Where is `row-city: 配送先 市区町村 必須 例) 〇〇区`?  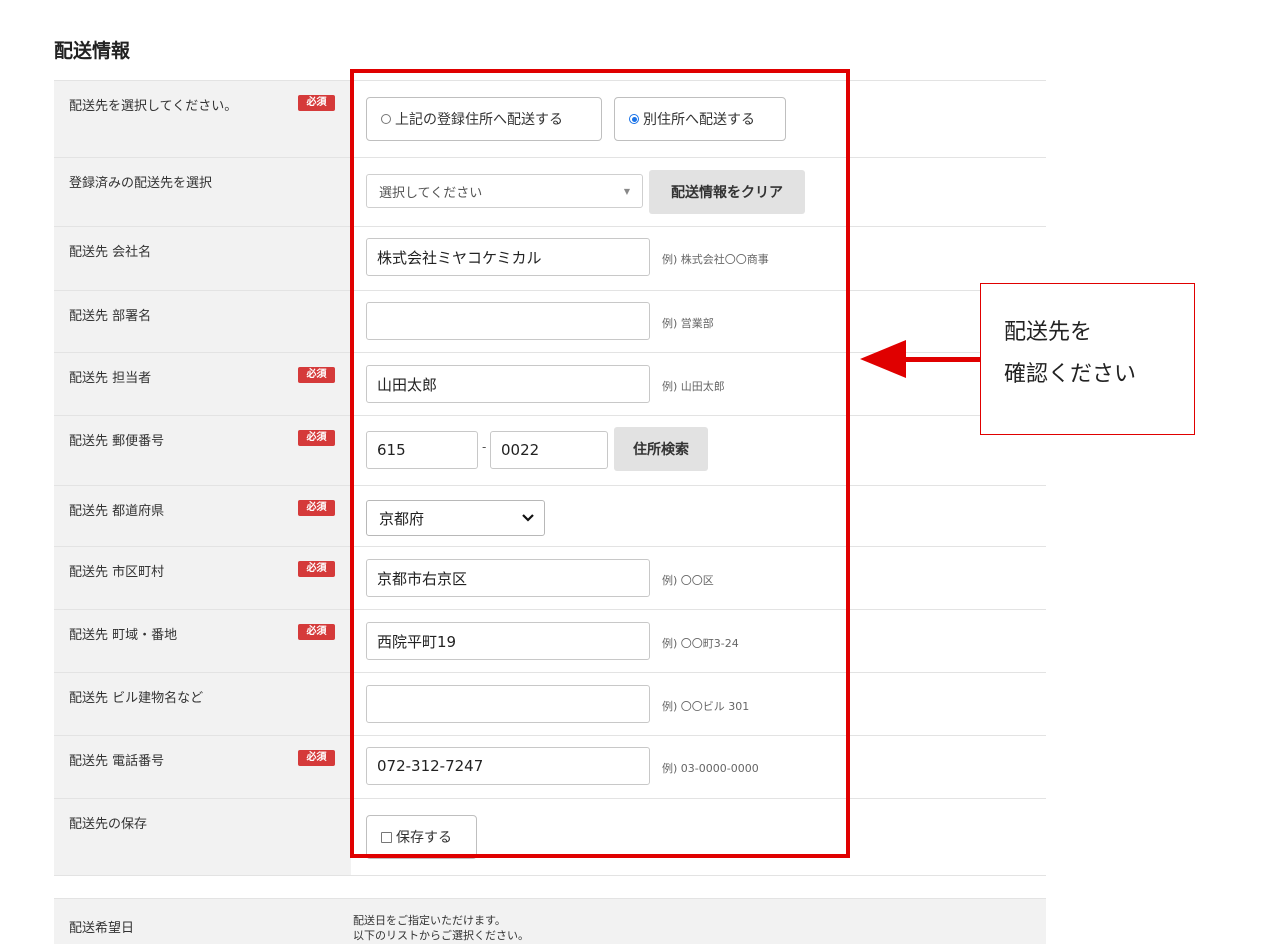 row-city: 配送先 市区町村 必須 例) 〇〇区 is located at coordinates (550, 577).